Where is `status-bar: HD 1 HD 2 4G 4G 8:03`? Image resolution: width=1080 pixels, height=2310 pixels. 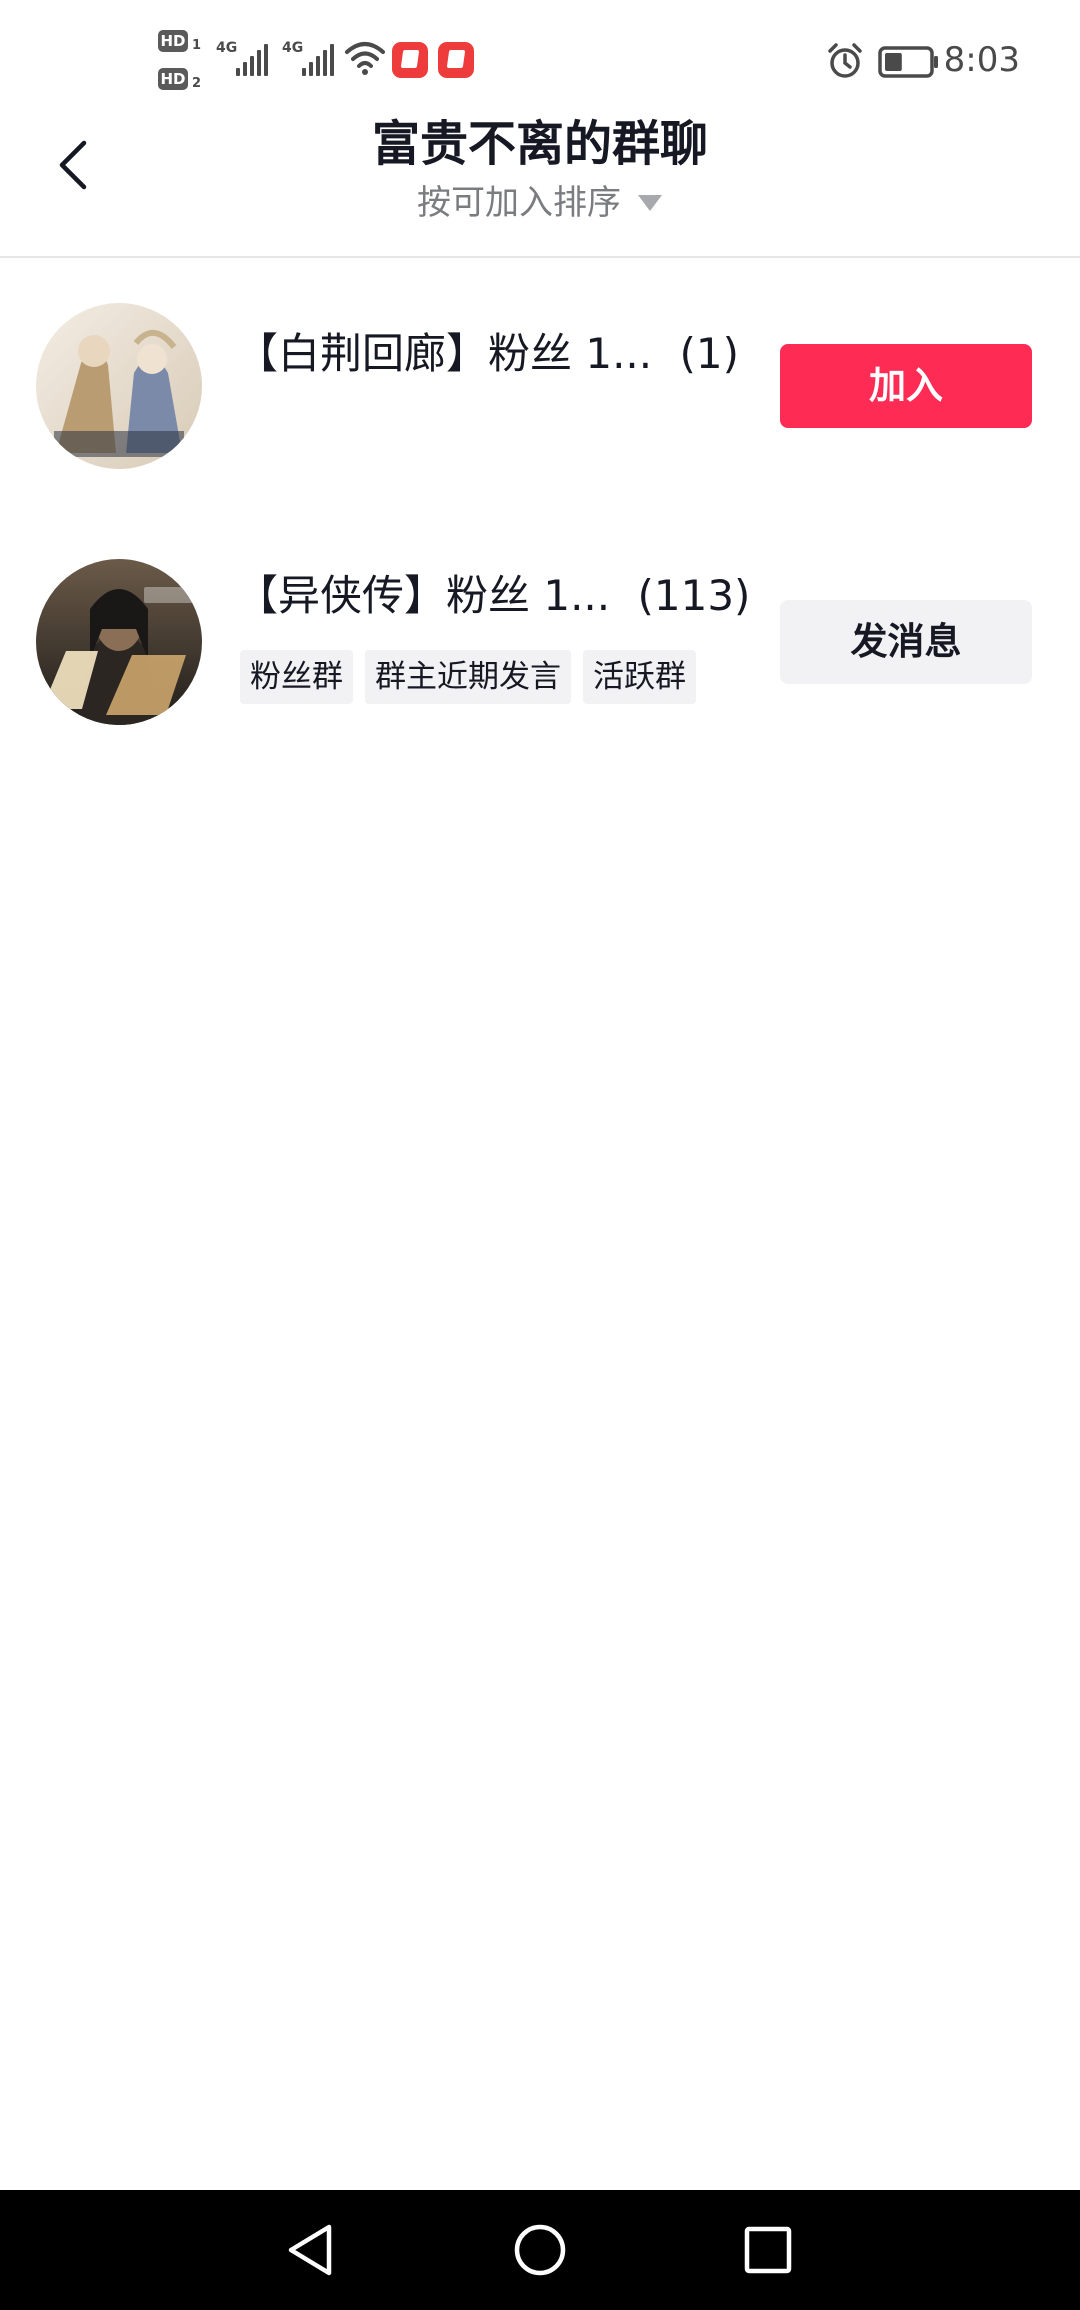 status-bar: HD 1 HD 2 4G 4G 8:03 is located at coordinates (540, 60).